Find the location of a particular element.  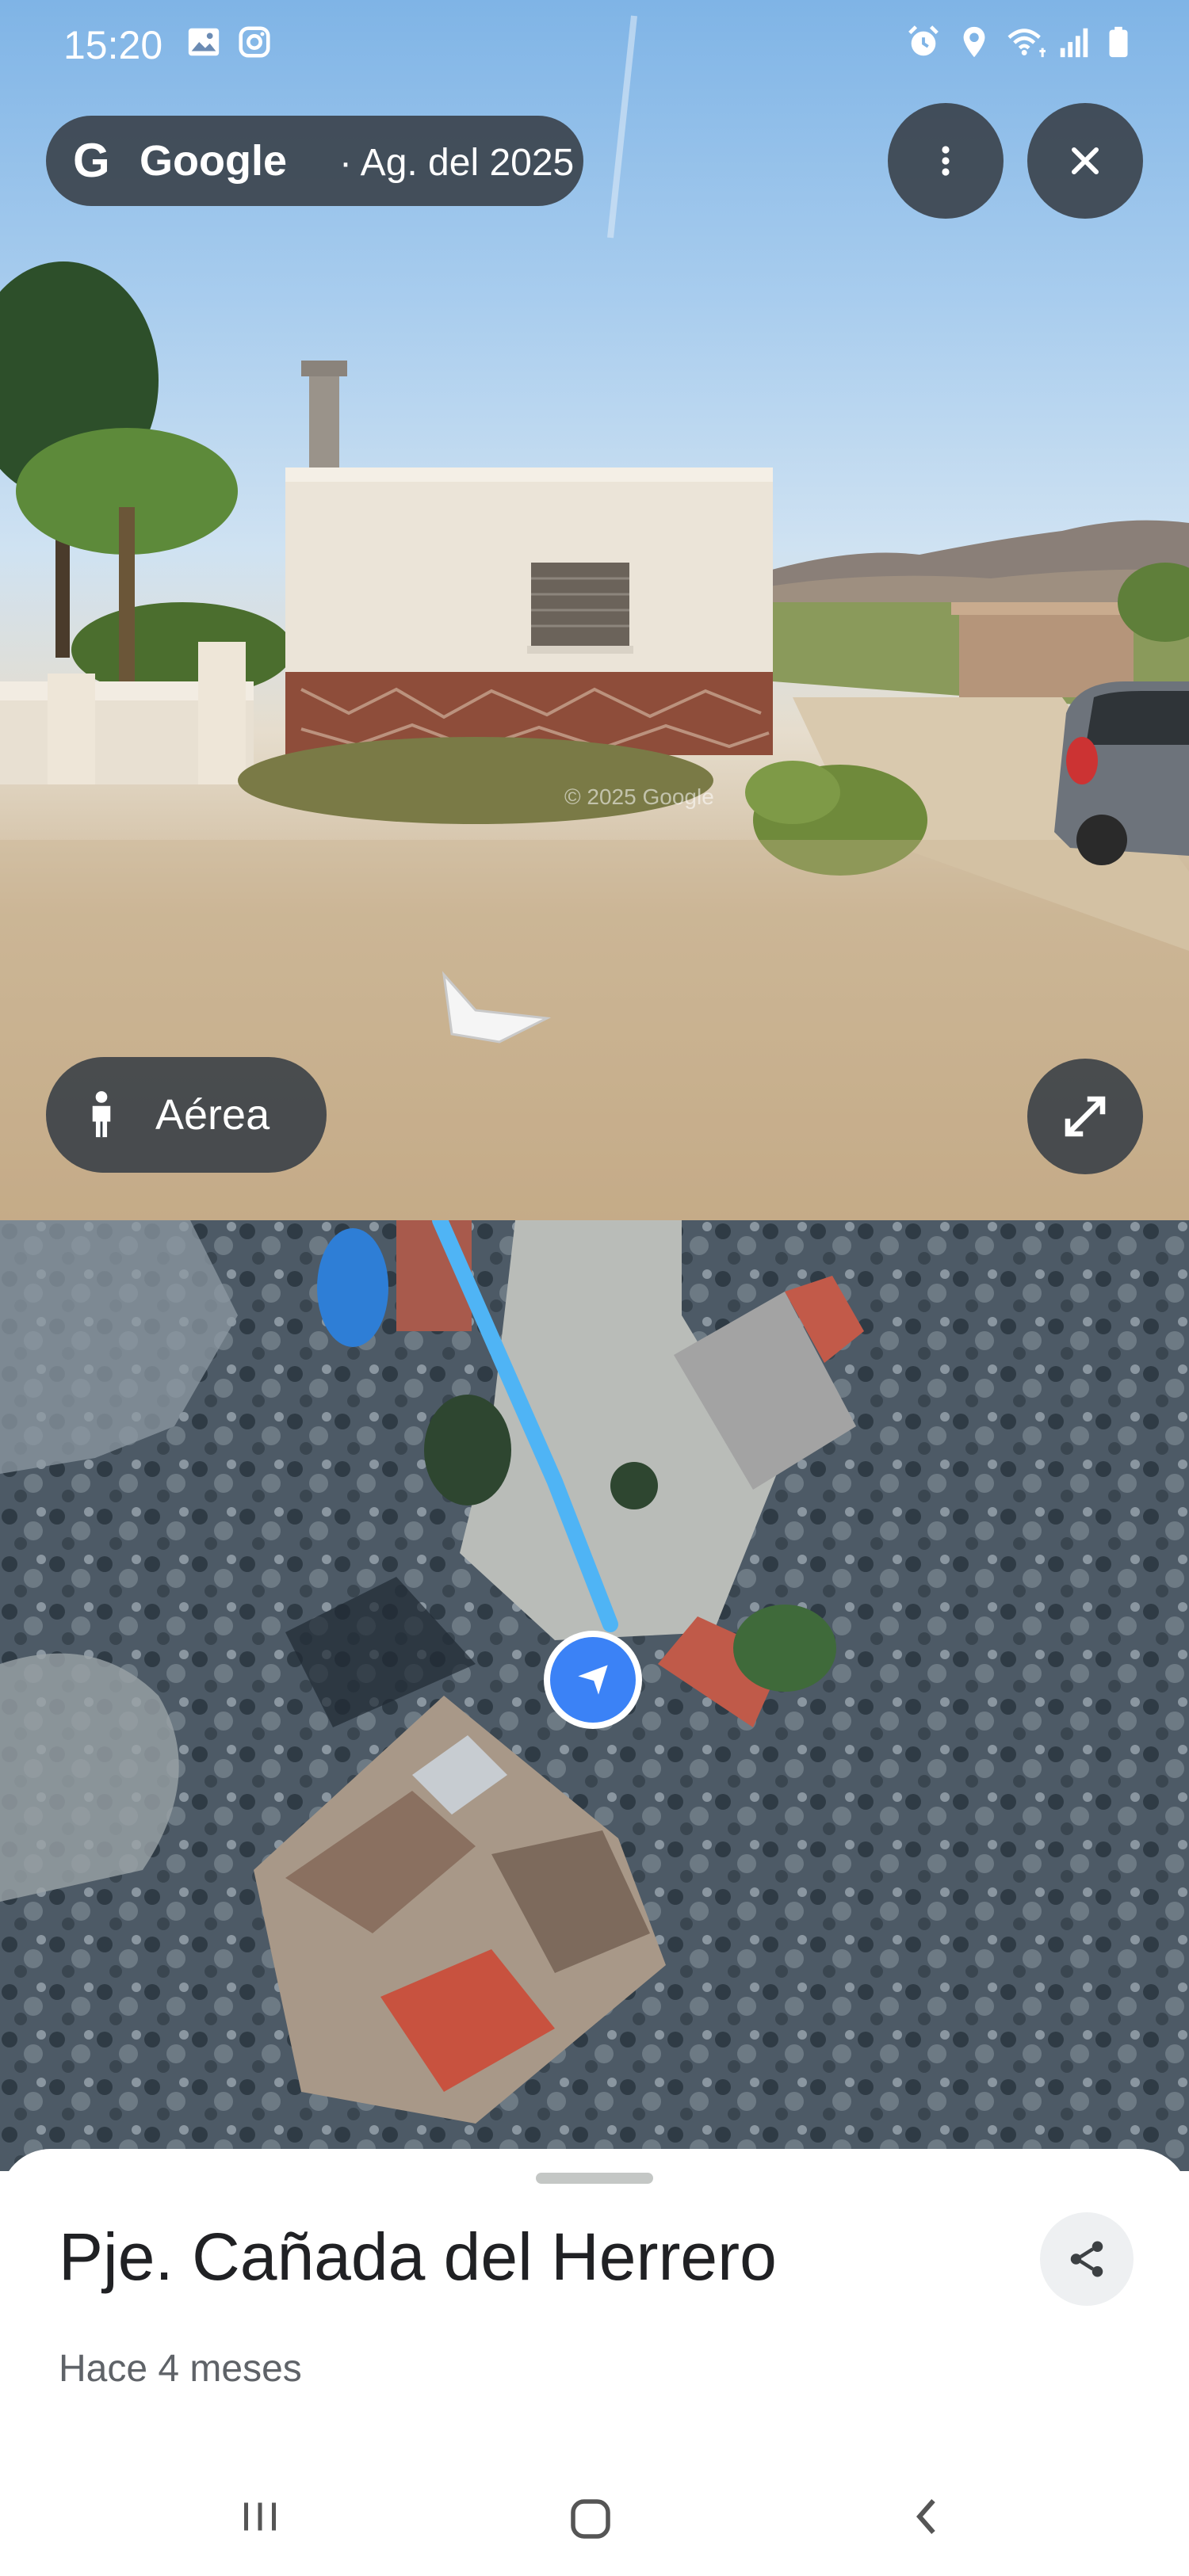

expand-icon is located at coordinates (1085, 1116).